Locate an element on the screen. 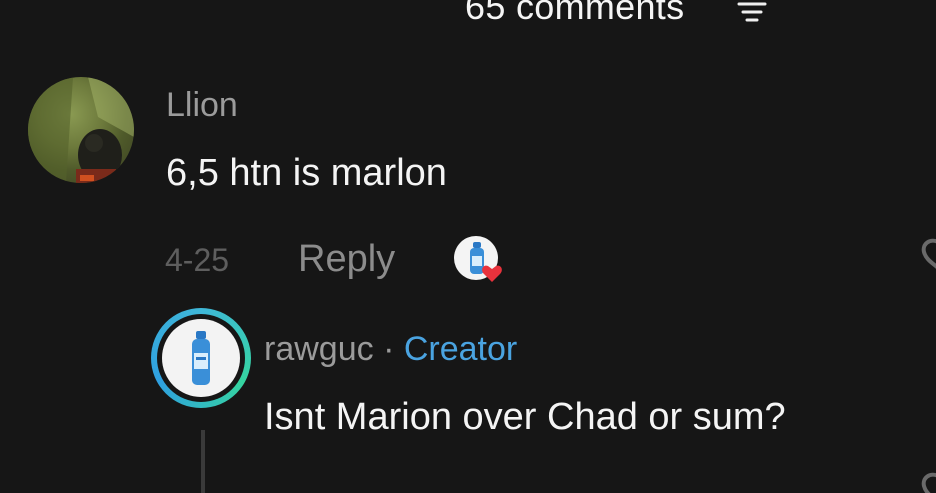 The image size is (936, 493). comment-username: rawguc · Creator is located at coordinates (390, 349).